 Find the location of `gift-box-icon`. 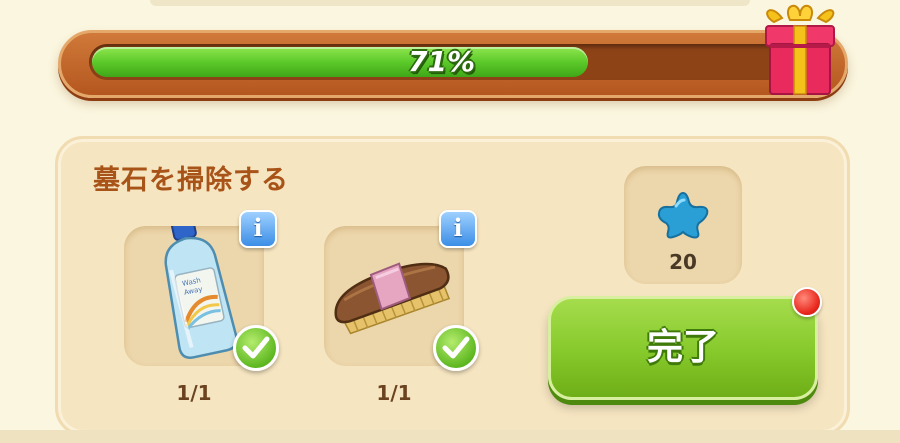

gift-box-icon is located at coordinates (800, 49).